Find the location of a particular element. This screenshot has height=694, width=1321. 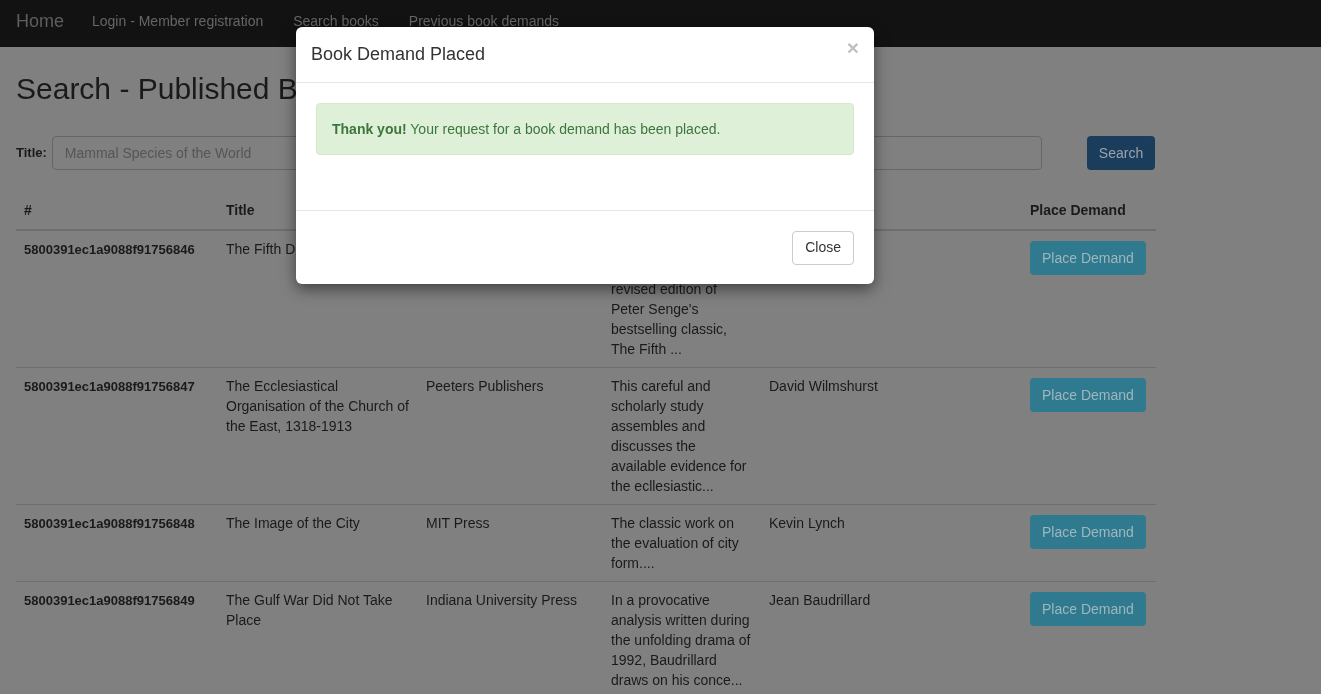

page-heading: Search - Published B is located at coordinates (157, 89).